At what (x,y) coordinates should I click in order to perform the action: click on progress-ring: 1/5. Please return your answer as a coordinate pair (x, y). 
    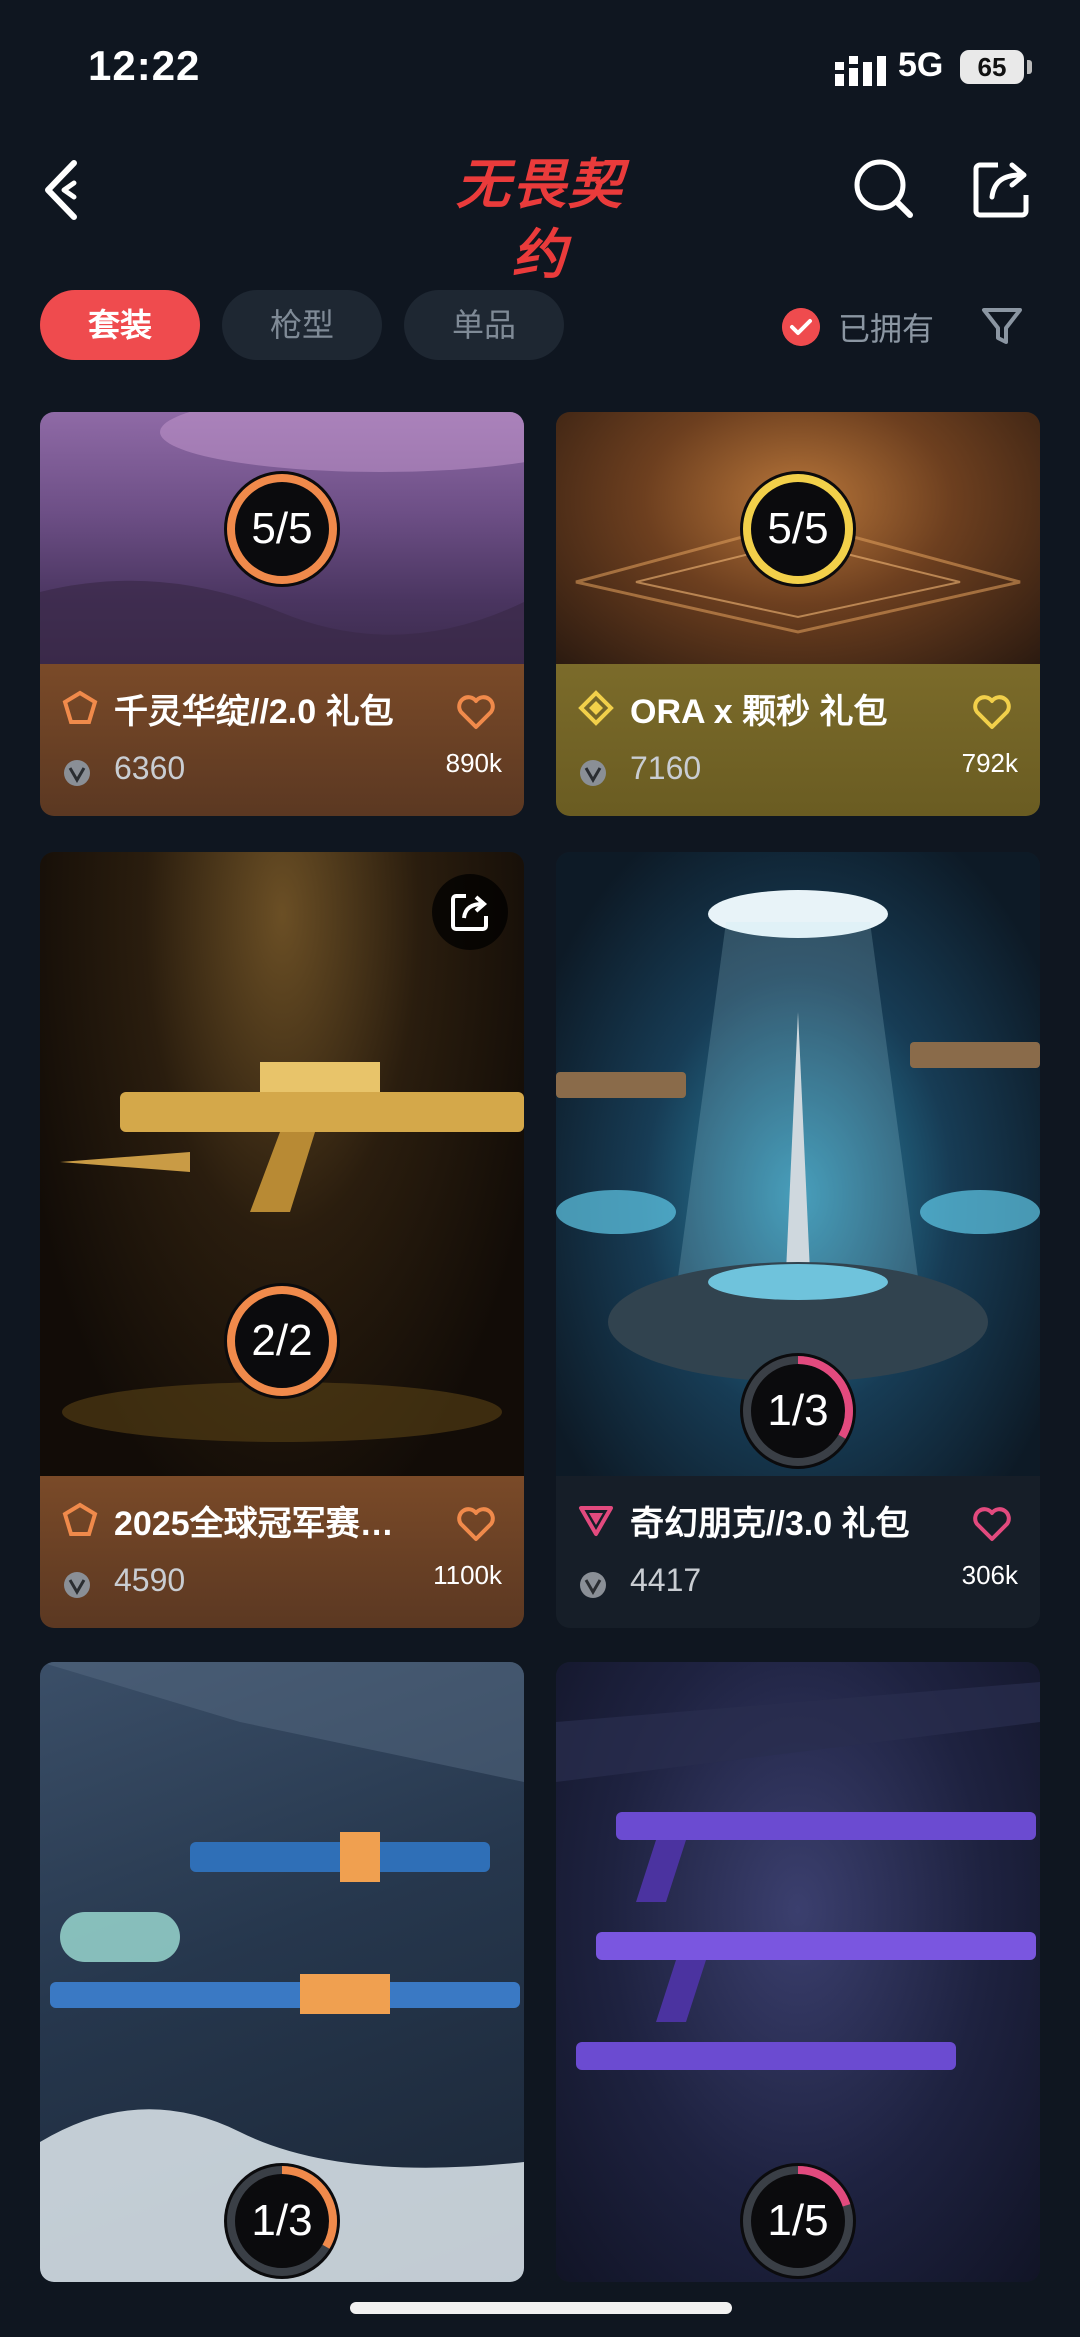
    Looking at the image, I should click on (798, 2220).